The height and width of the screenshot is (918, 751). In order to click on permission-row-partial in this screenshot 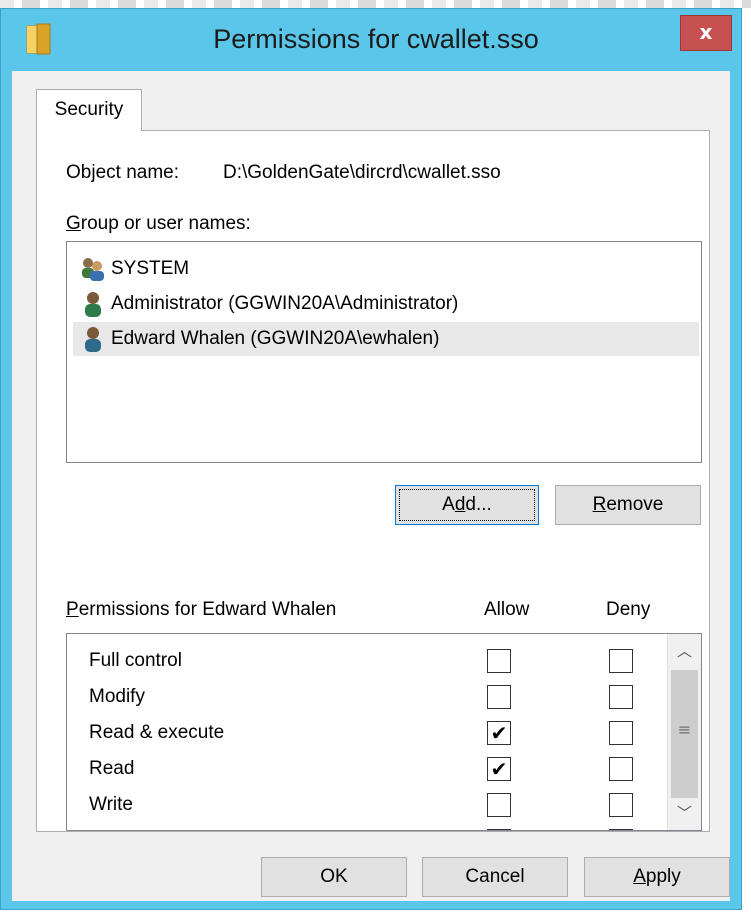, I will do `click(367, 826)`.